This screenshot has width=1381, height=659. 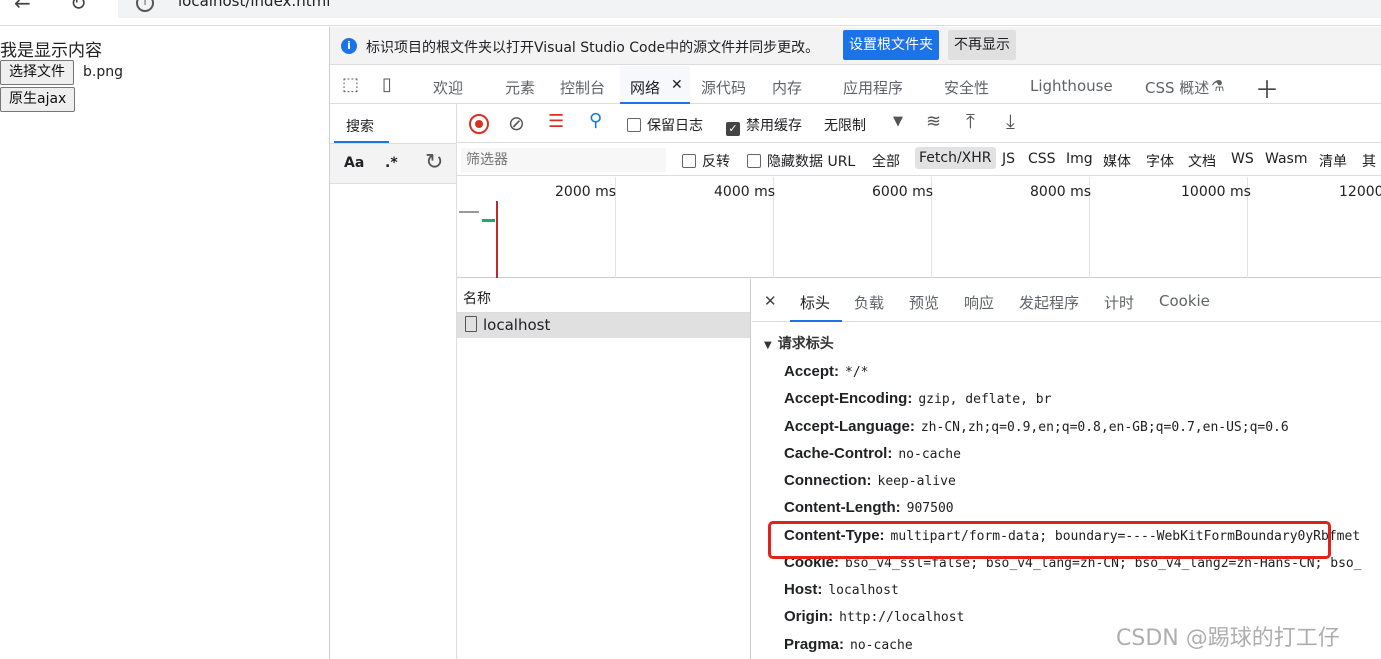 I want to click on flask-icon: ⚗, so click(x=1218, y=86).